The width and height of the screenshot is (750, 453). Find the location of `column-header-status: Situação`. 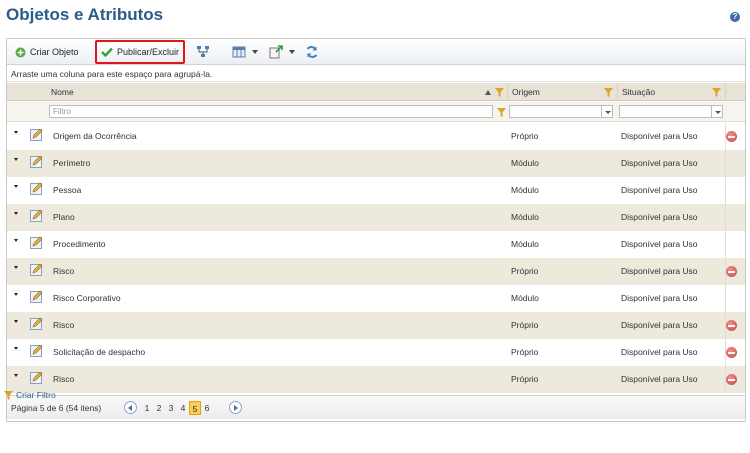

column-header-status: Situação is located at coordinates (671, 92).